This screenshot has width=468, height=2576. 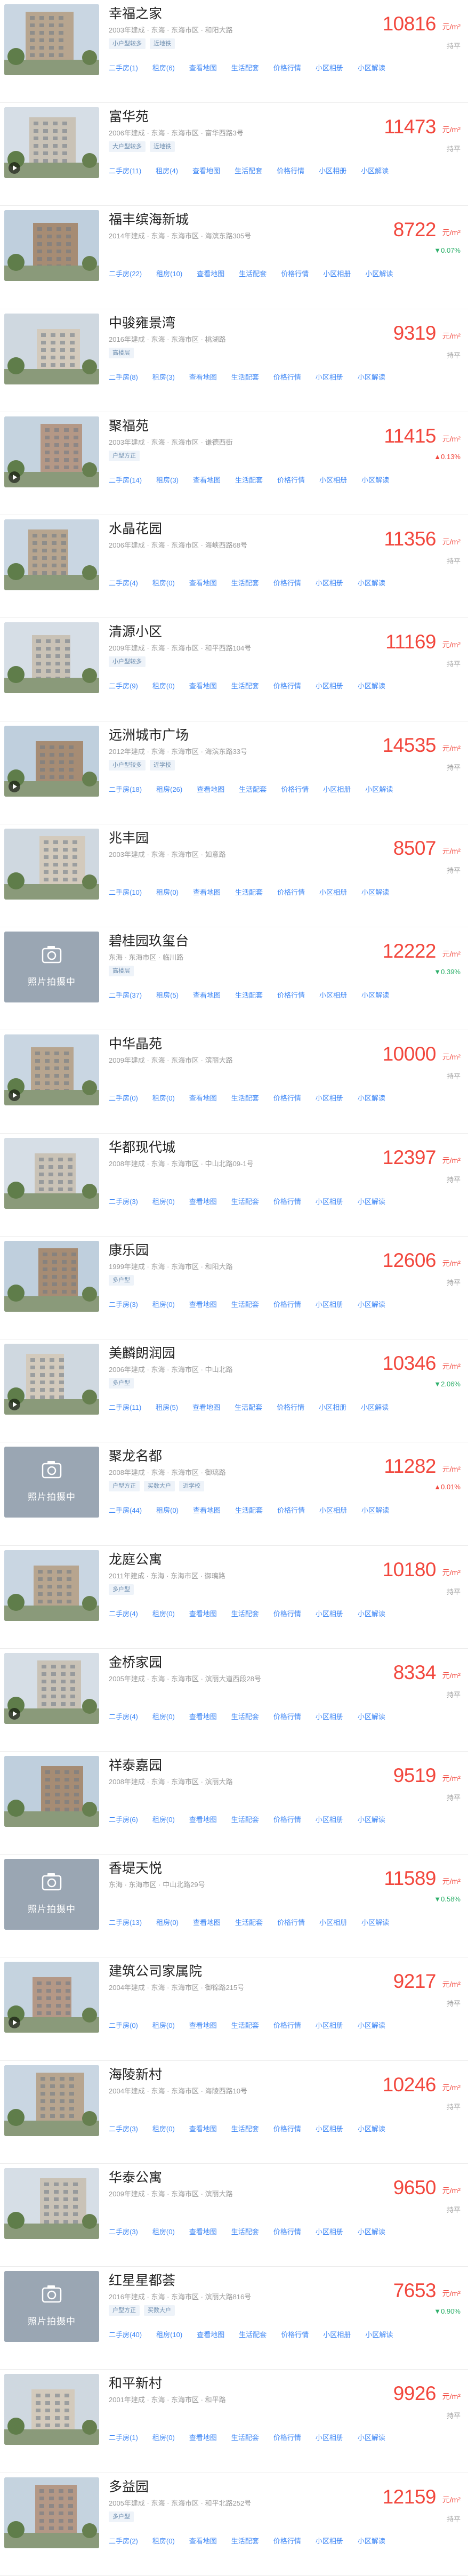 I want to click on community-name: 中骏雍景湾, so click(x=142, y=322).